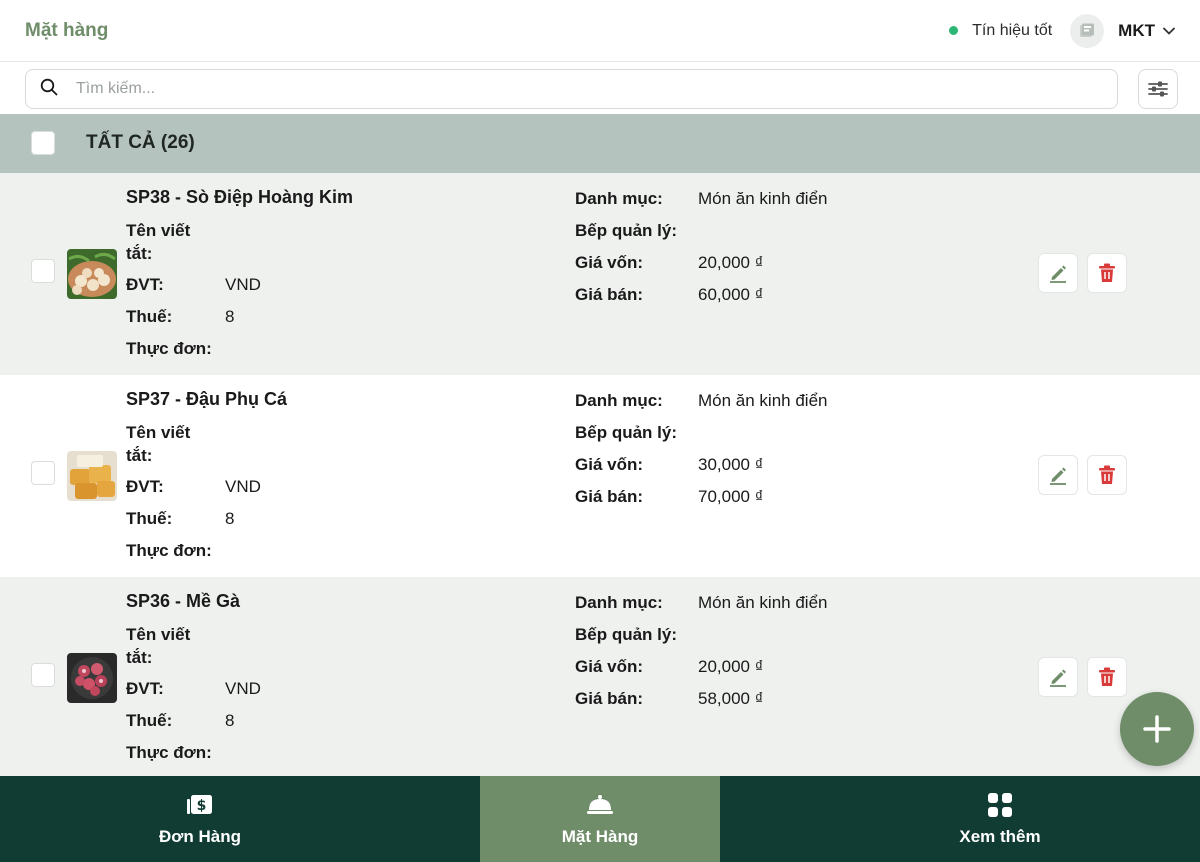 The width and height of the screenshot is (1200, 862). Describe the element at coordinates (140, 142) in the screenshot. I see `select-all-label: TẤT CẢ (26)` at that location.